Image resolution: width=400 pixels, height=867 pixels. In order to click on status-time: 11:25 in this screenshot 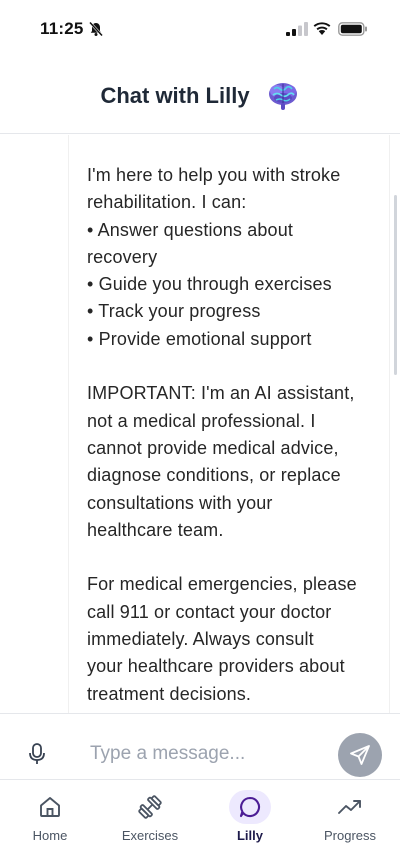, I will do `click(62, 28)`.